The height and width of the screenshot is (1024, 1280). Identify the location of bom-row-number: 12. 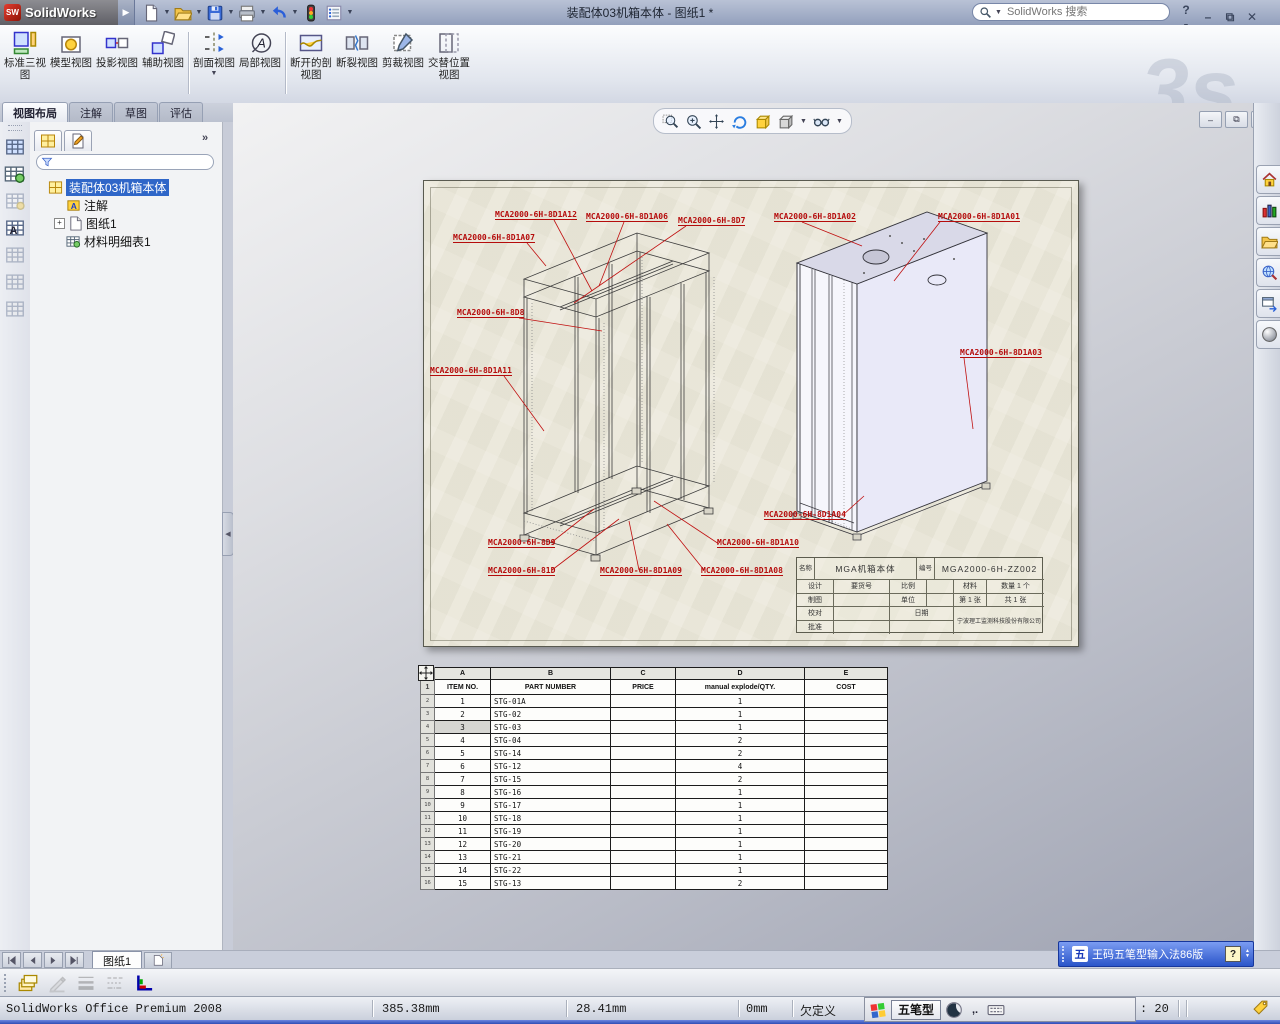
(427, 831).